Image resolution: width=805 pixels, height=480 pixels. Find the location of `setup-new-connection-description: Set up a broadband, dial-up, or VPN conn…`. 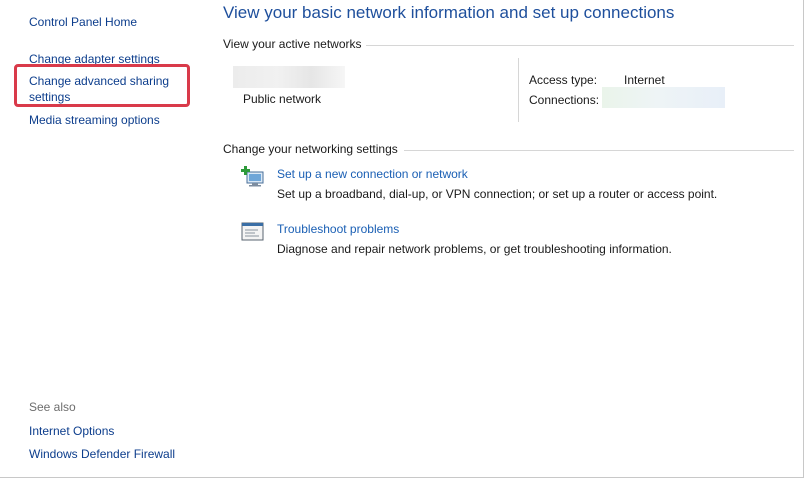

setup-new-connection-description: Set up a broadband, dial-up, or VPN conn… is located at coordinates (497, 194).